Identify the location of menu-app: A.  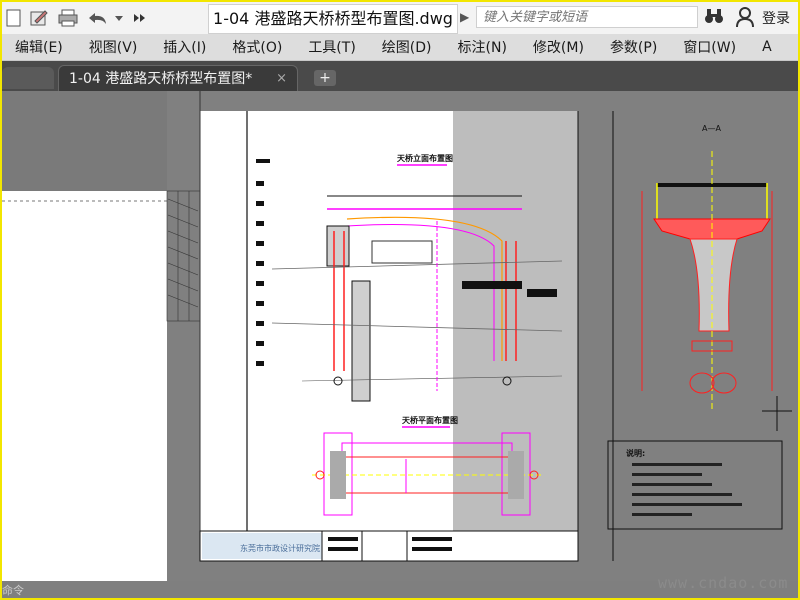
(767, 47).